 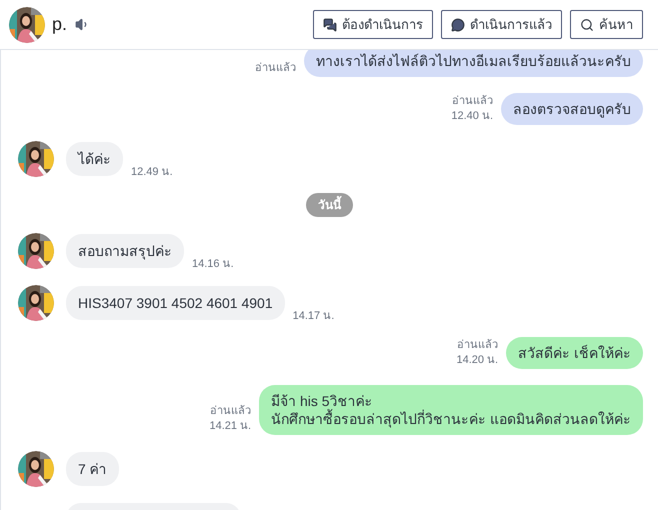 What do you see at coordinates (458, 25) in the screenshot?
I see `chat-bubble-icon` at bounding box center [458, 25].